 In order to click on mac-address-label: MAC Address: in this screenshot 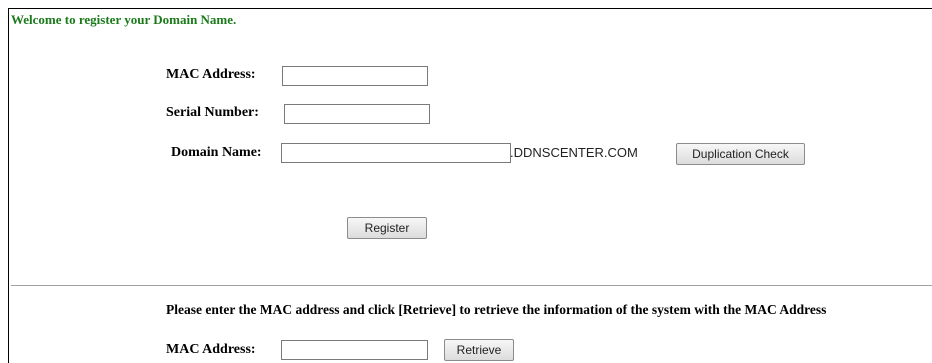, I will do `click(211, 74)`.